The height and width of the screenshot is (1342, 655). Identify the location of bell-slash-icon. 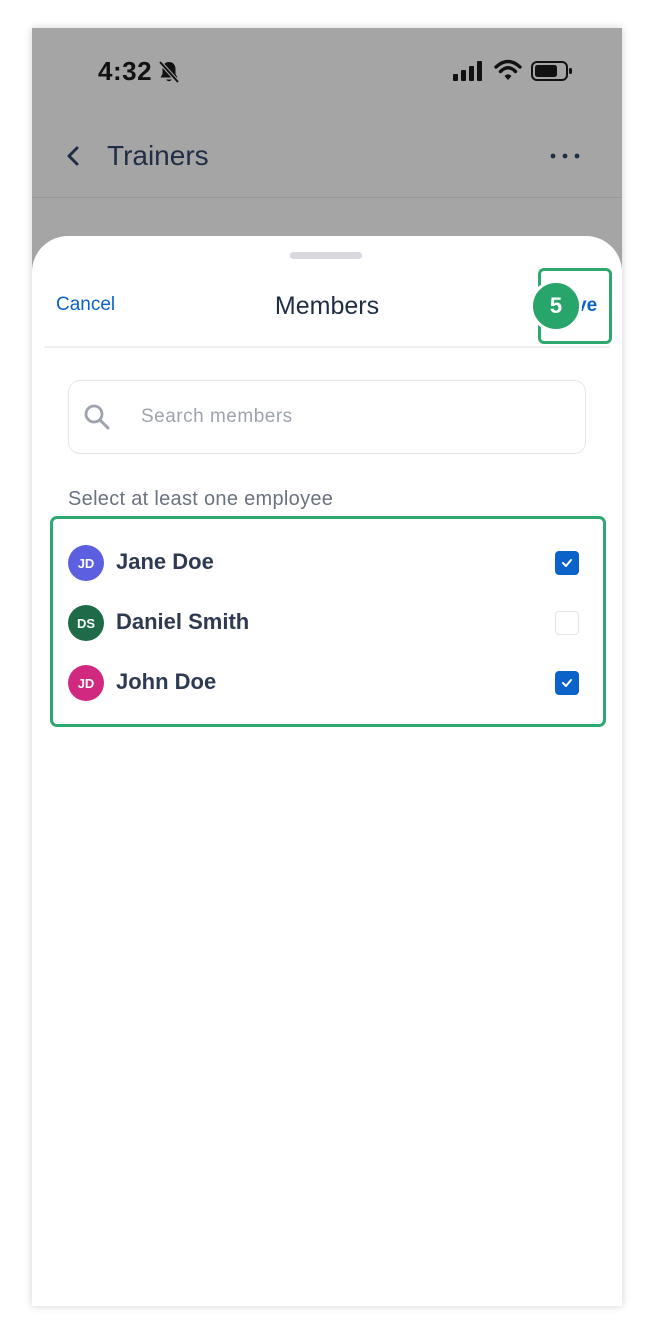
(169, 72).